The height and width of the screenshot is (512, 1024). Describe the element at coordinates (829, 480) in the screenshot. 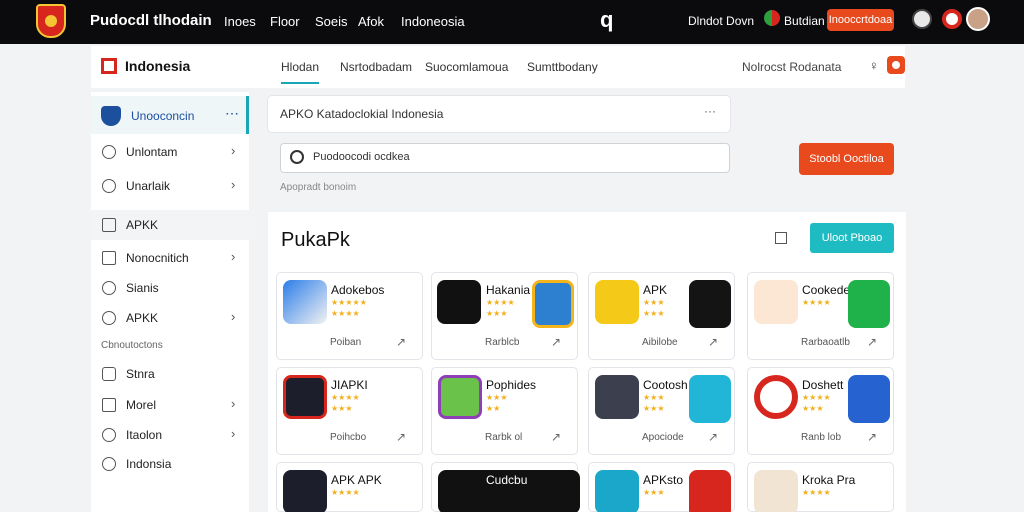

I see `app-name: Kroka Pra` at that location.